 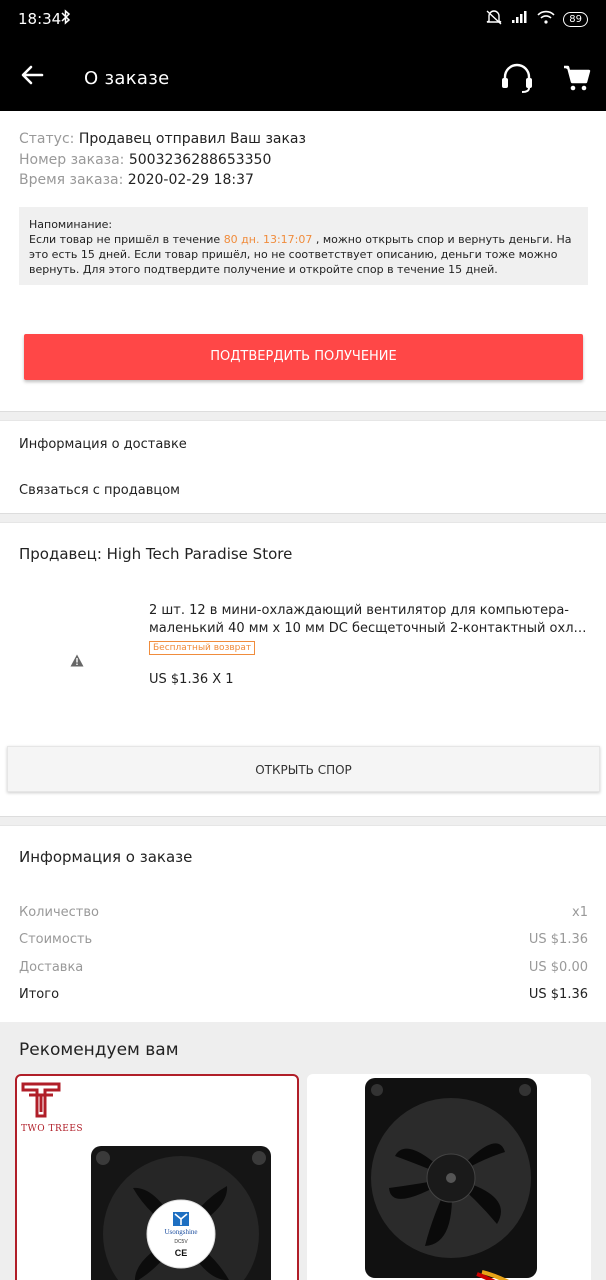 I want to click on info-label: Стоимость, so click(x=56, y=939).